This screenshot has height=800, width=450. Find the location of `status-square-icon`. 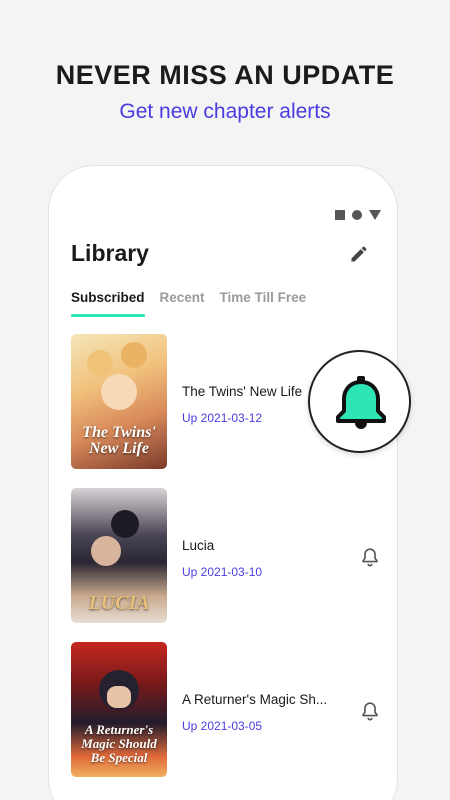

status-square-icon is located at coordinates (340, 215).